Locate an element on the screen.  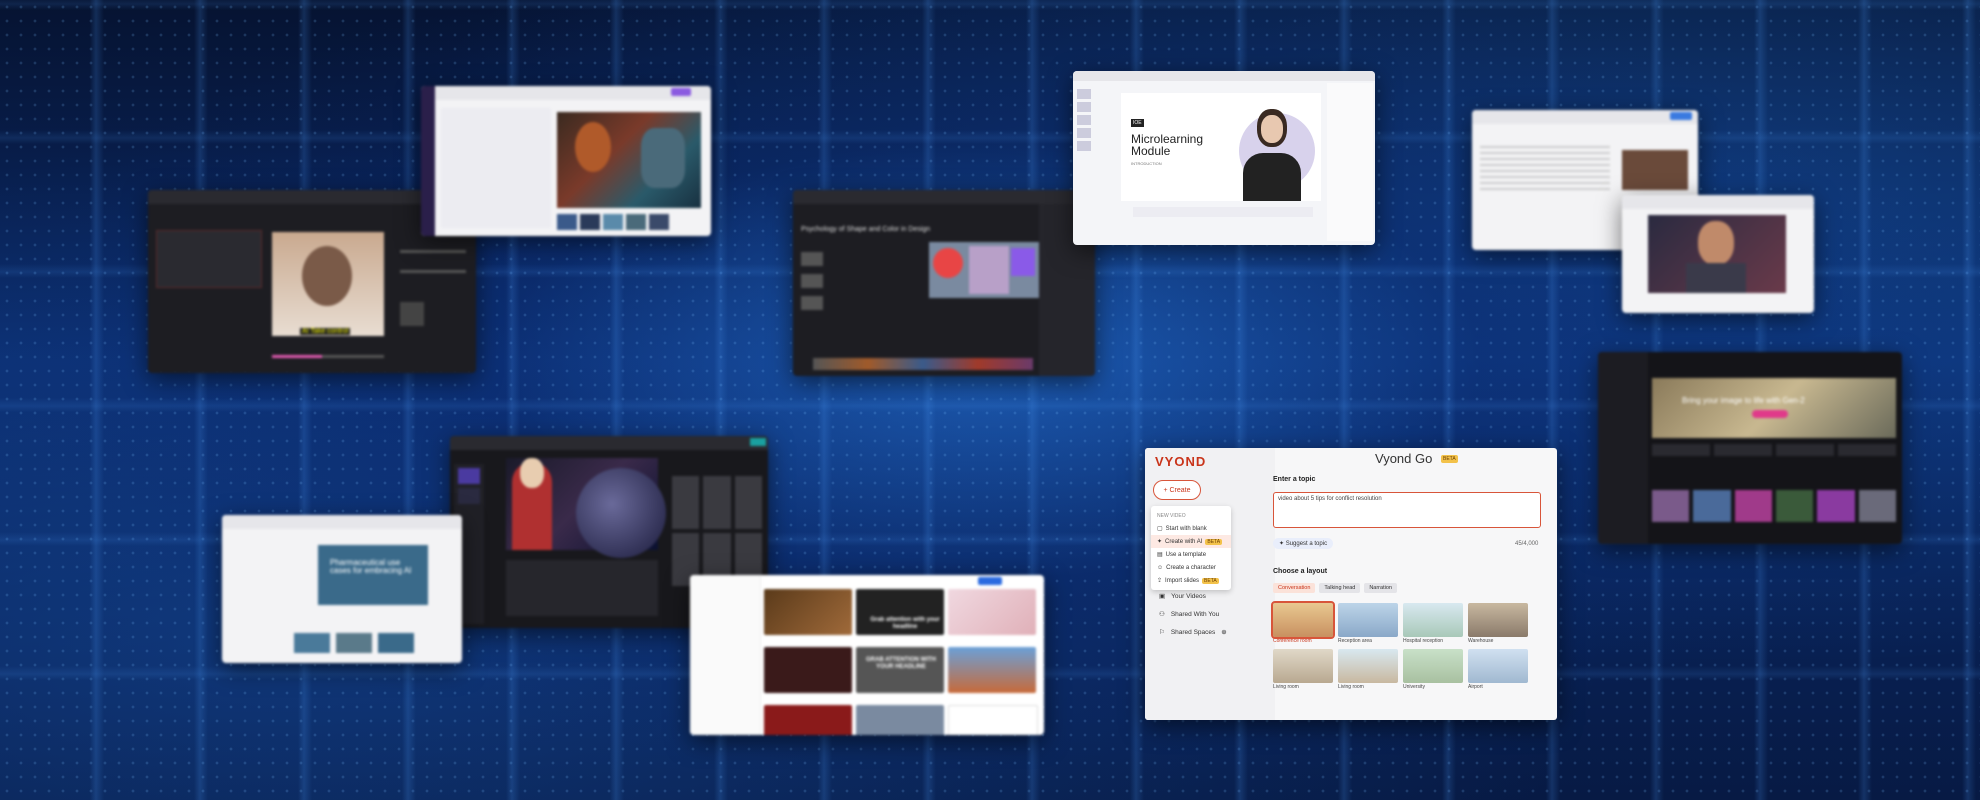
layout-caption: Conference room is located at coordinates (1292, 641).